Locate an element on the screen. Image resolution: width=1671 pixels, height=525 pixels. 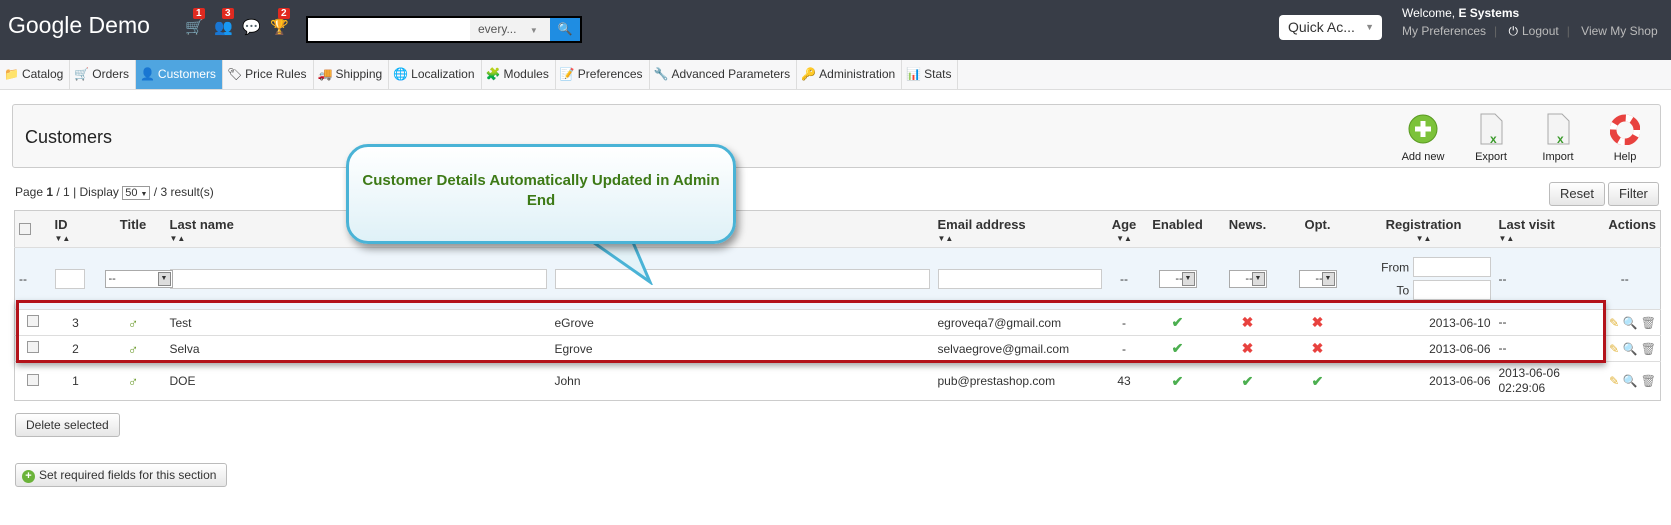
tab-label: Localization is located at coordinates (443, 74).